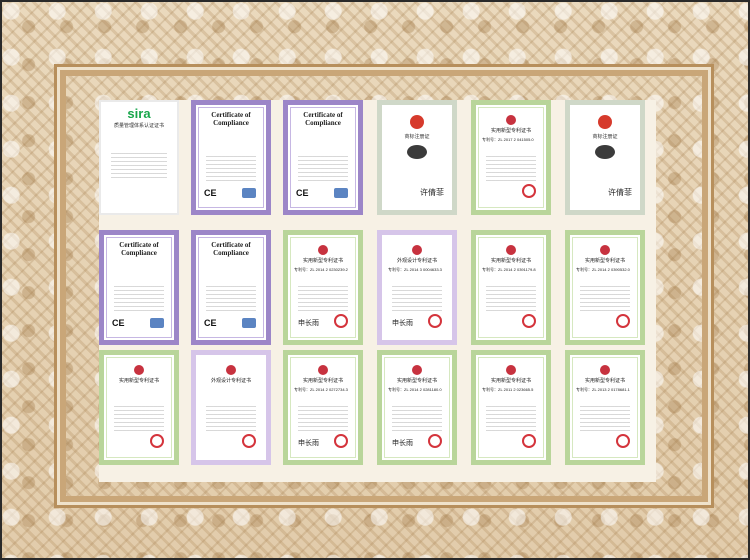 The width and height of the screenshot is (750, 560). What do you see at coordinates (139, 113) in the screenshot?
I see `sira-logo: sira` at bounding box center [139, 113].